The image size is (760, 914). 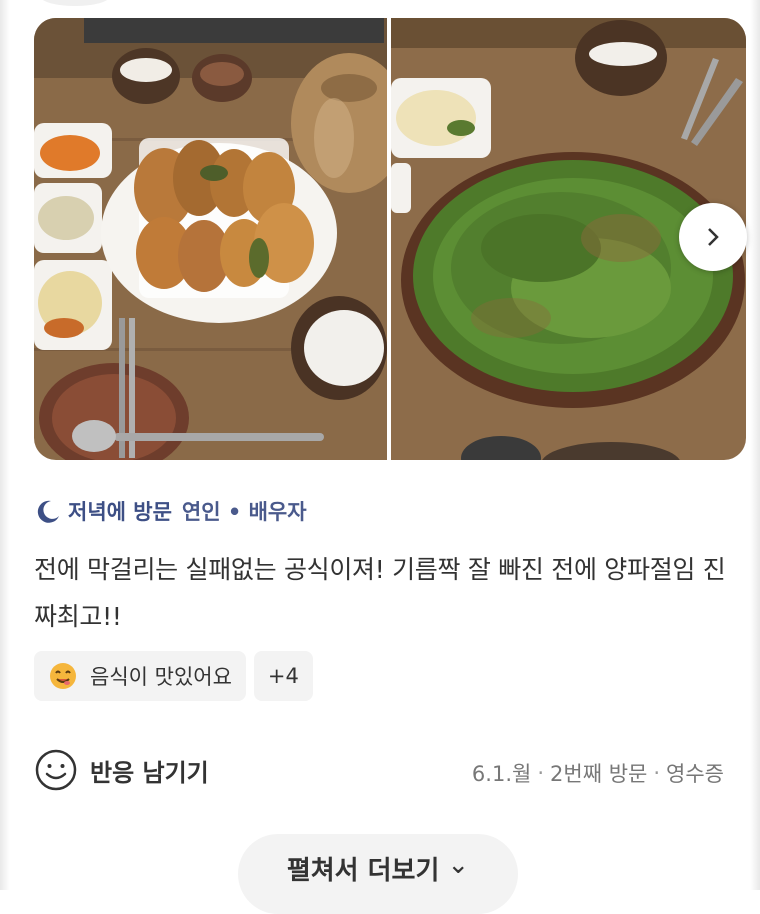 I want to click on moon-icon, so click(x=48, y=511).